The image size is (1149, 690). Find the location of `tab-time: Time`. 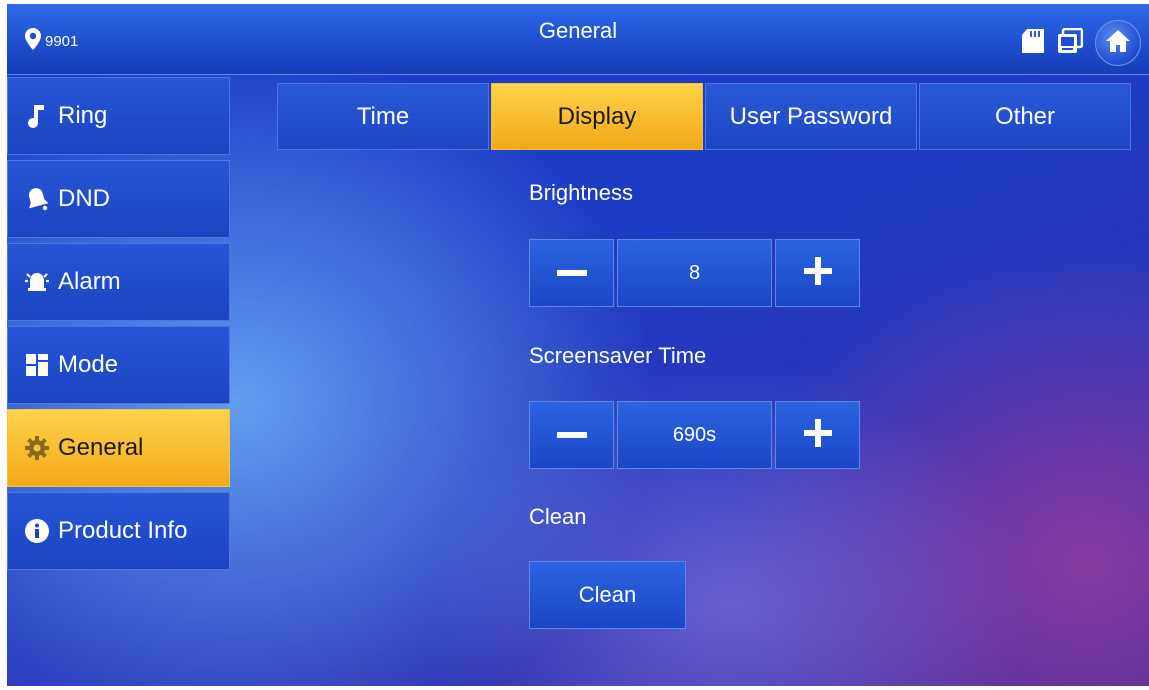

tab-time: Time is located at coordinates (383, 116).